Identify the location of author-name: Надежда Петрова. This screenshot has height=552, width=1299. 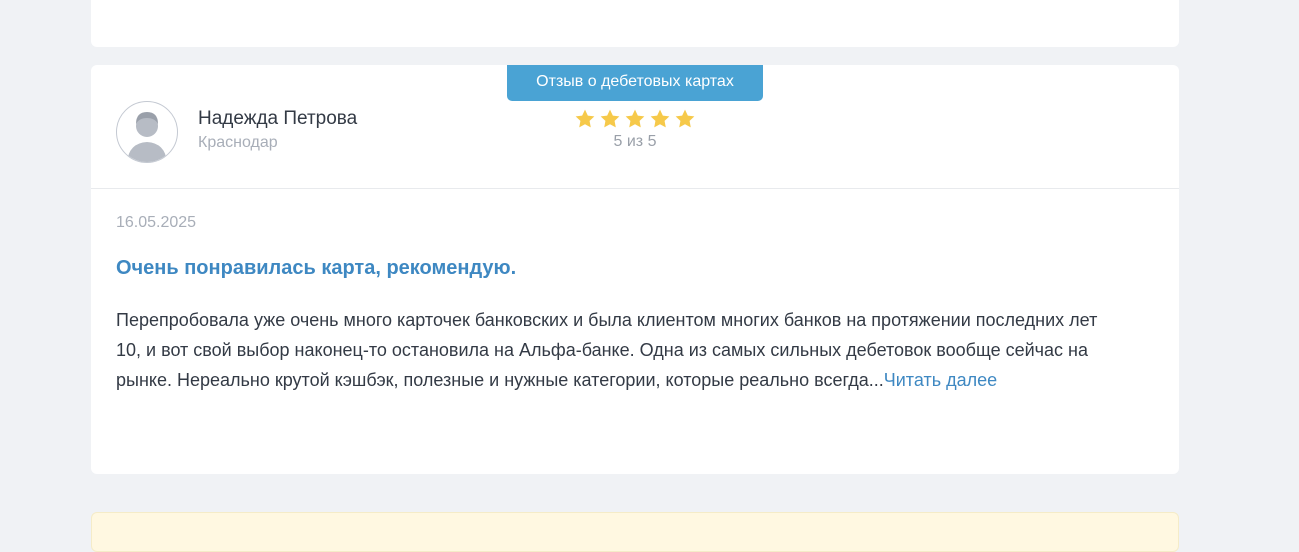
(278, 118).